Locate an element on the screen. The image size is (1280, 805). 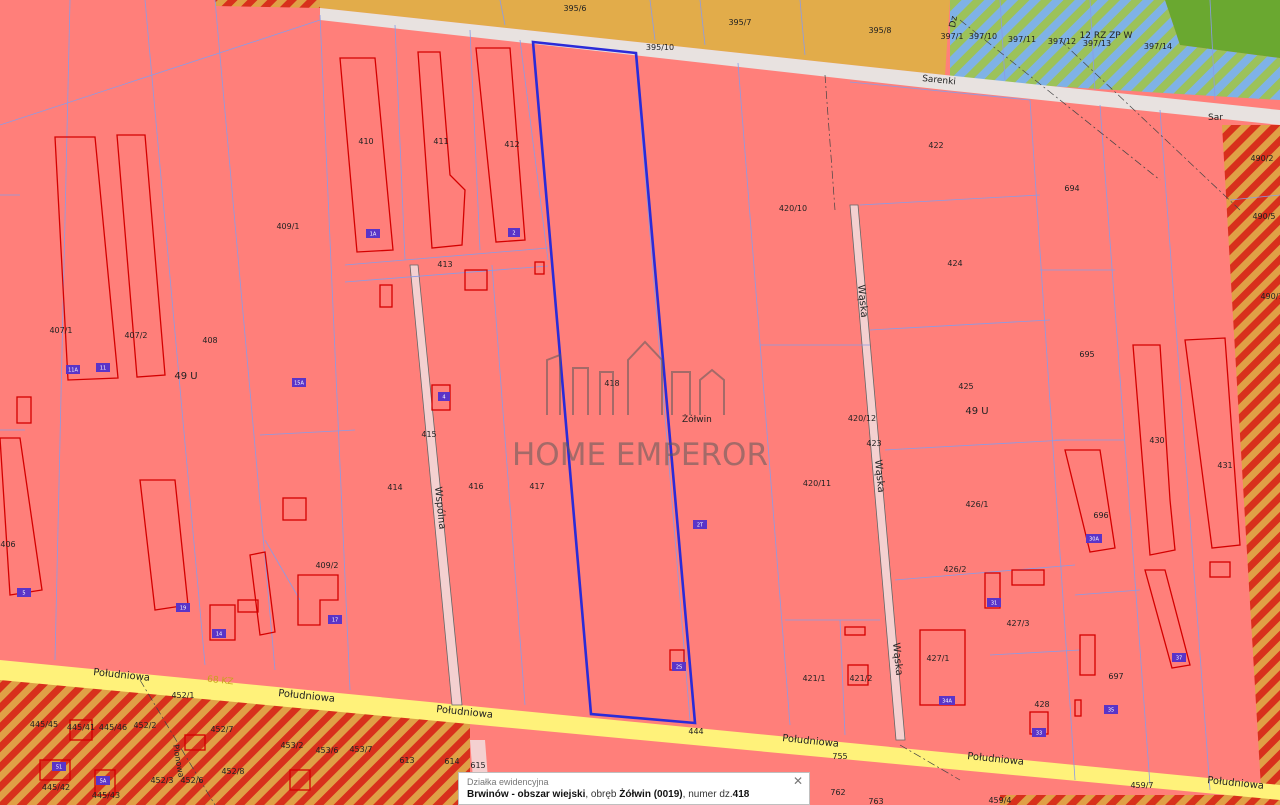
zone-bottom-right-hatch is located at coordinates (1140, 800).